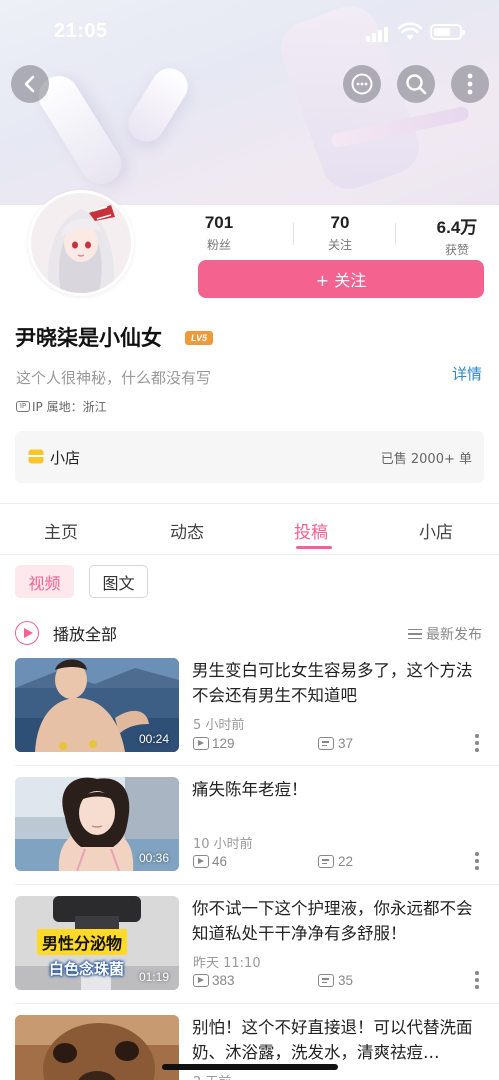 This screenshot has width=499, height=1080. I want to click on shop-sold-count: 已售 2000+ 单, so click(426, 459).